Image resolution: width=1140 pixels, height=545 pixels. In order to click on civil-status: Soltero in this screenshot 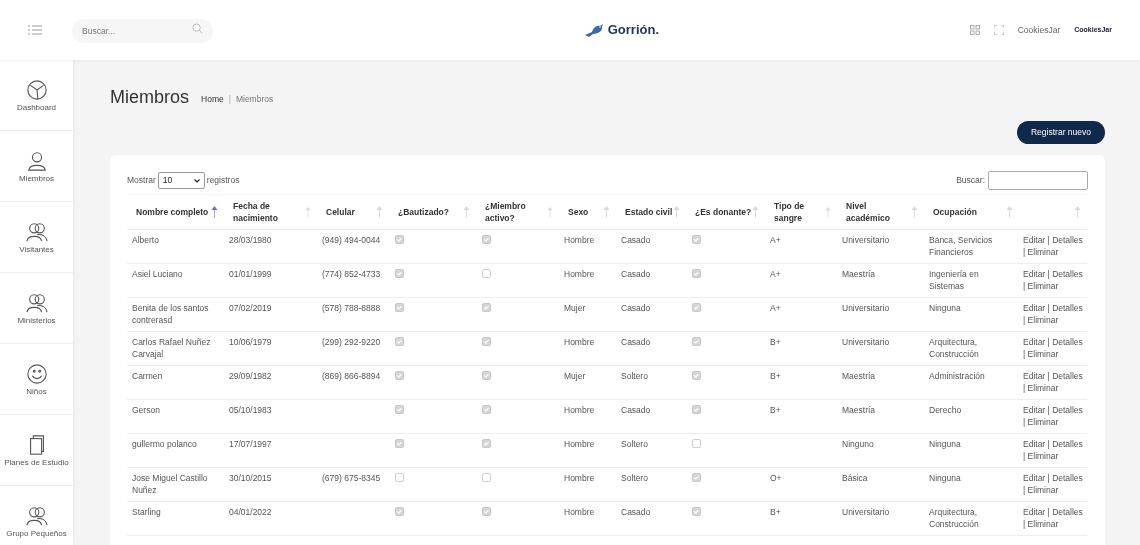, I will do `click(635, 478)`.